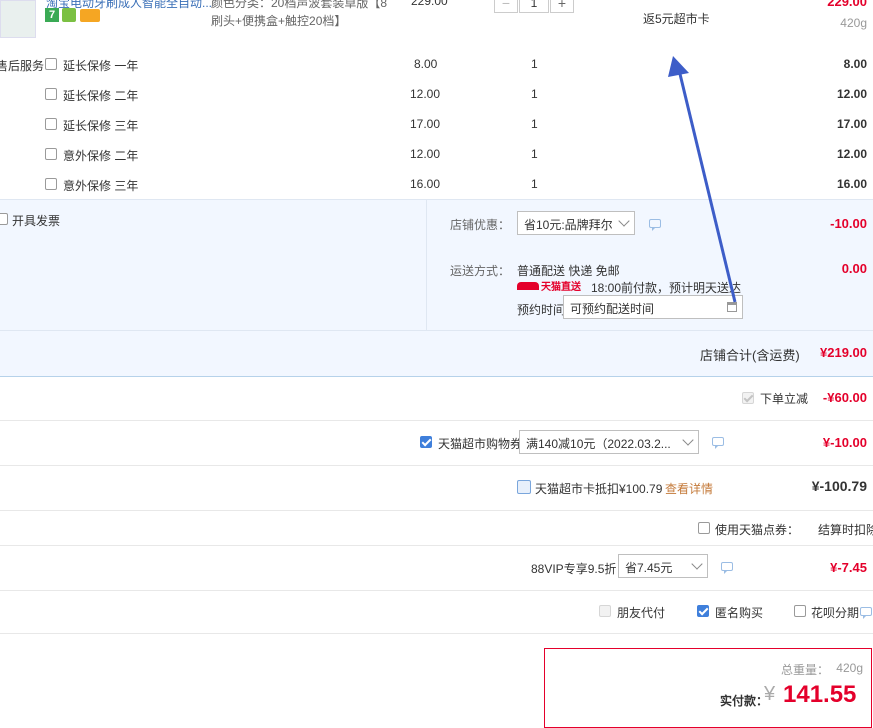 The height and width of the screenshot is (728, 873). Describe the element at coordinates (534, 6) in the screenshot. I see `quantity-input: 1` at that location.